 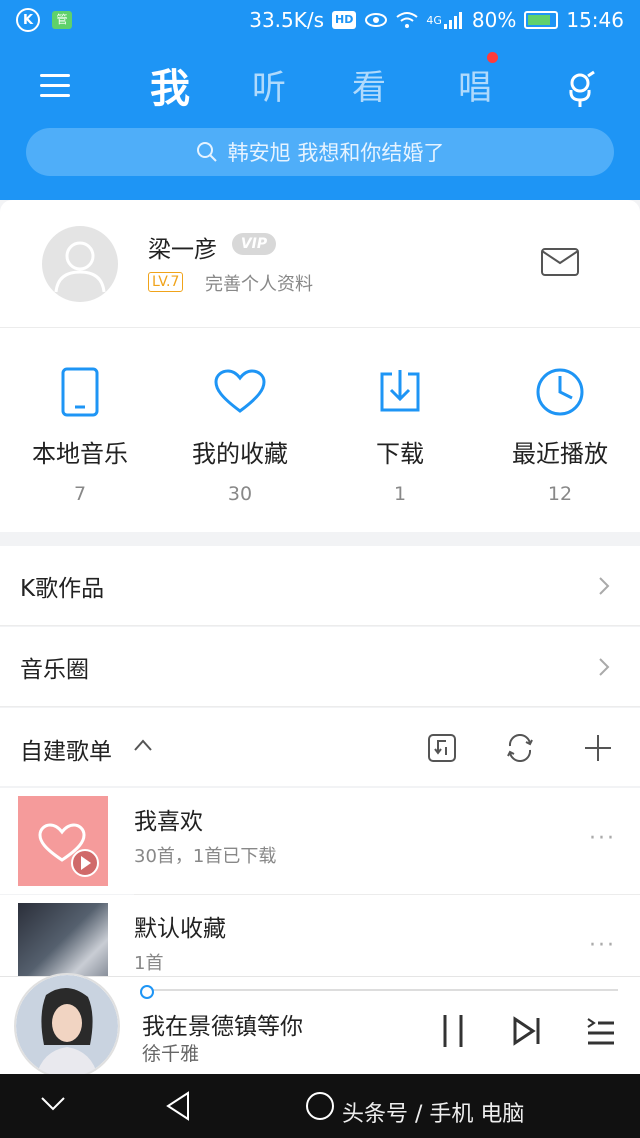 I want to click on download-count: 1, so click(x=400, y=494).